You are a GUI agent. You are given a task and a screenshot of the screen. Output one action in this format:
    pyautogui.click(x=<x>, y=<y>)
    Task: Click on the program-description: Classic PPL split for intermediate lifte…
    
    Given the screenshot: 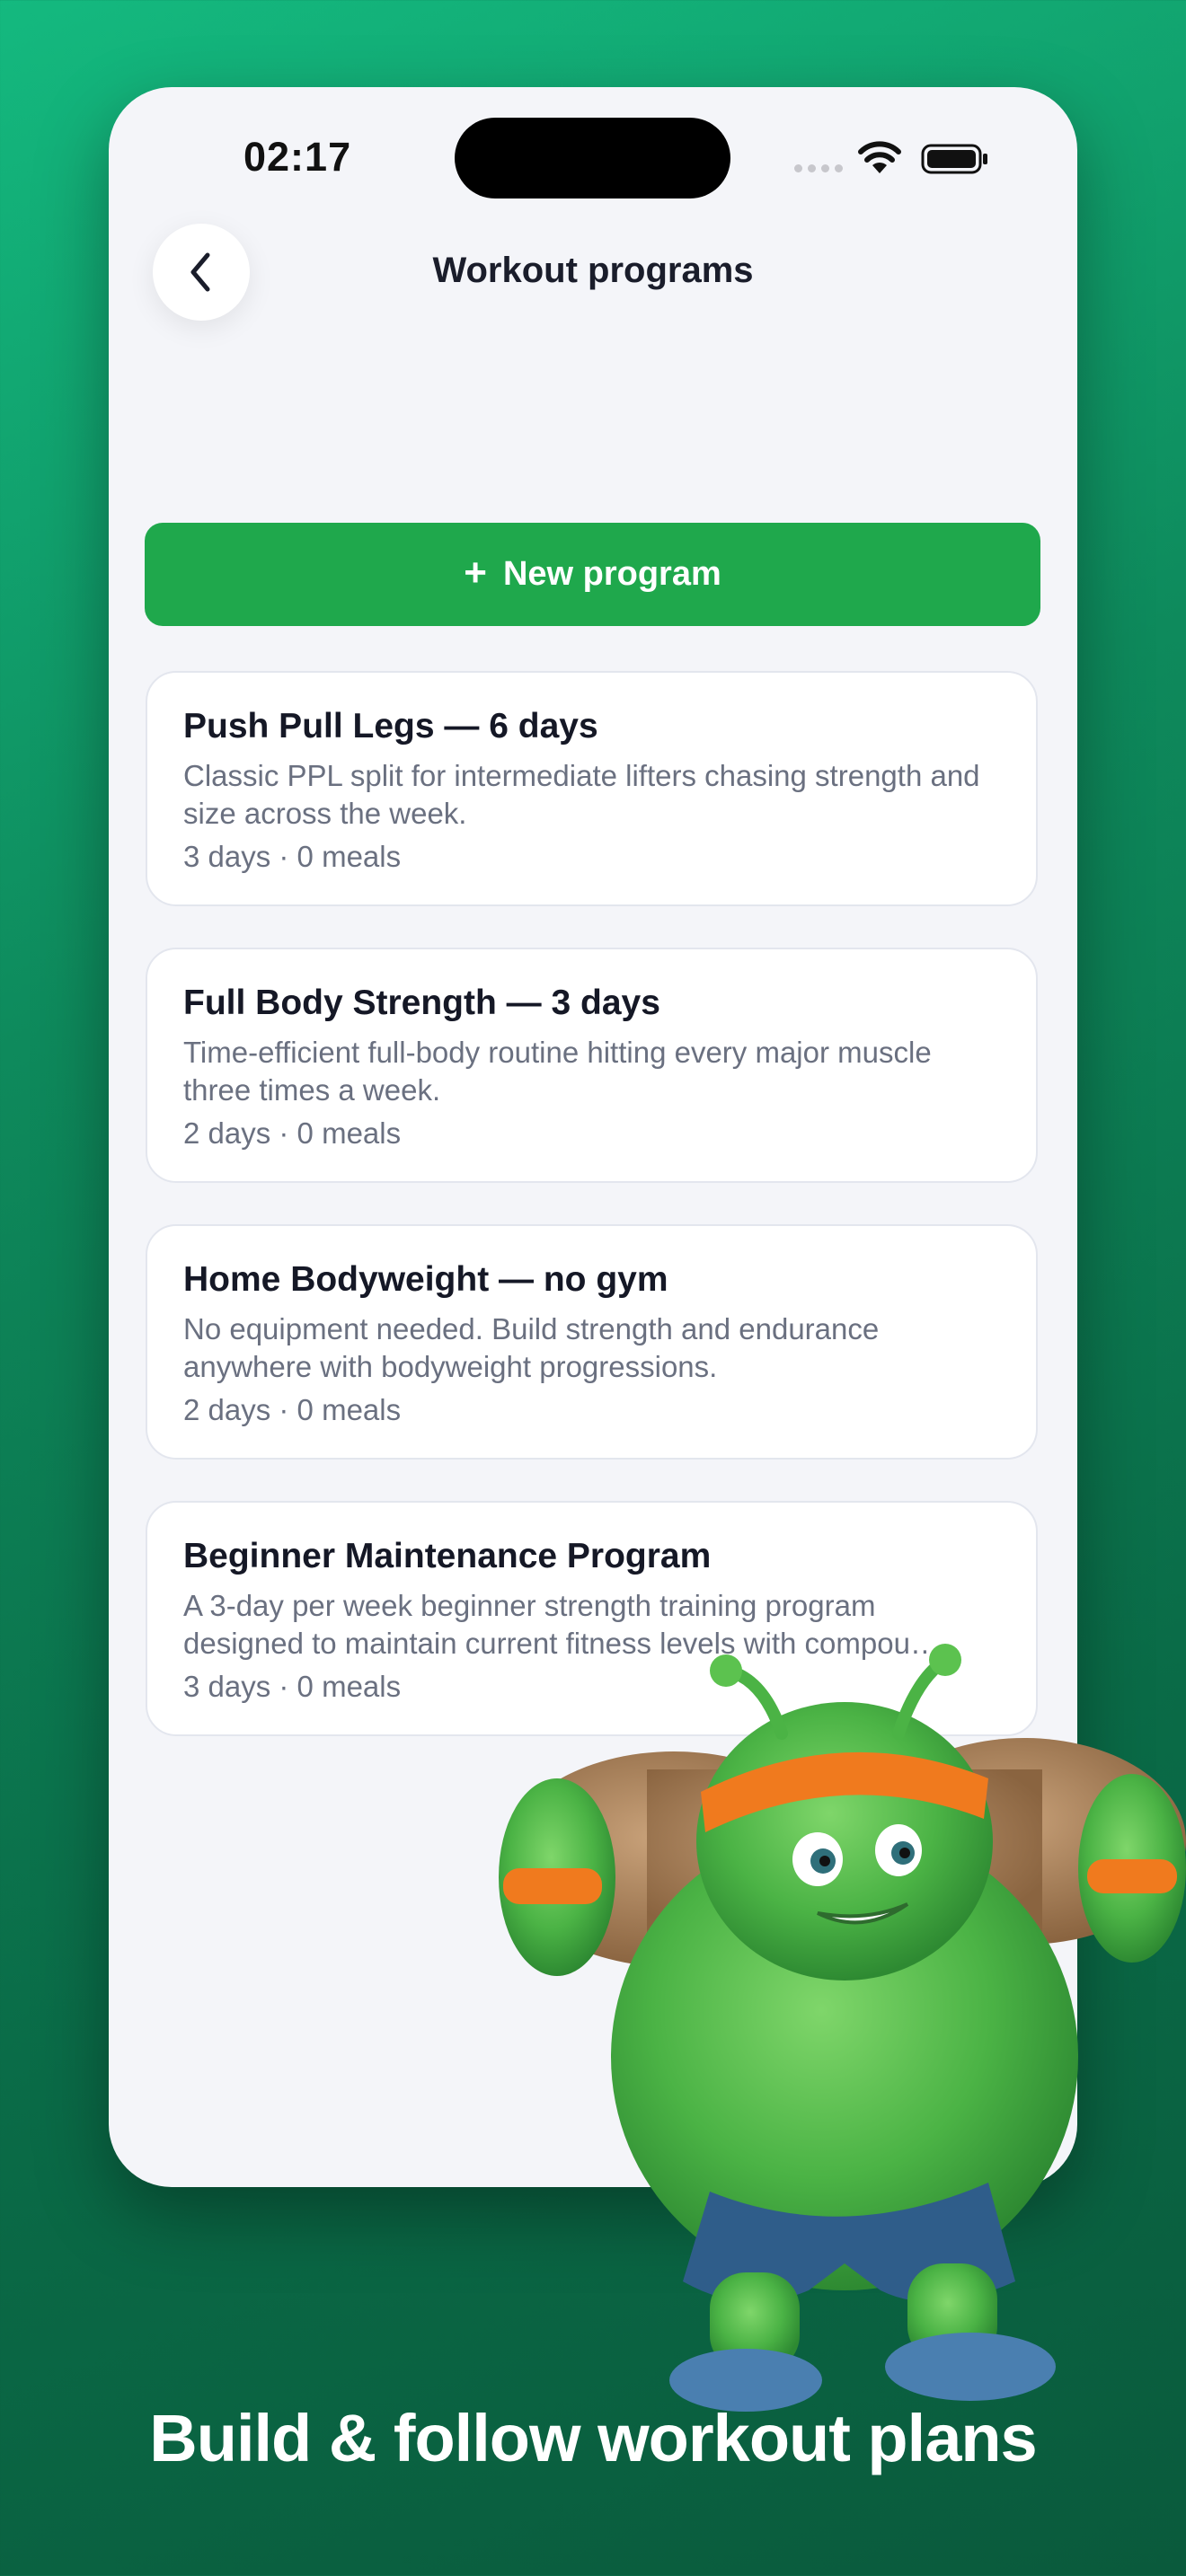 What is the action you would take?
    pyautogui.click(x=581, y=794)
    